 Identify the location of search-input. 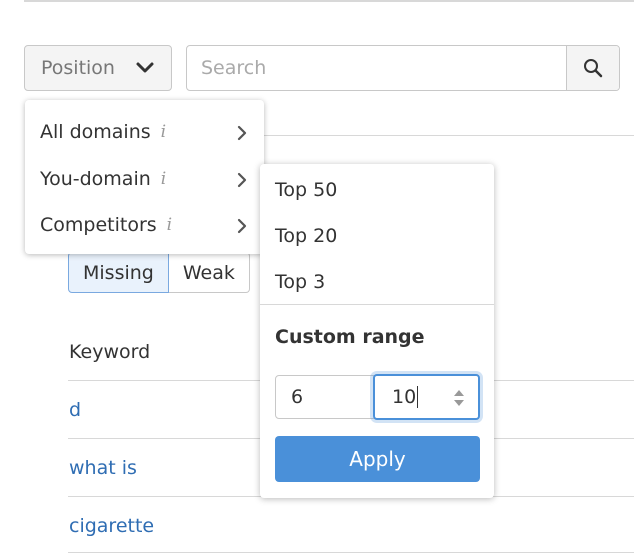
(376, 68).